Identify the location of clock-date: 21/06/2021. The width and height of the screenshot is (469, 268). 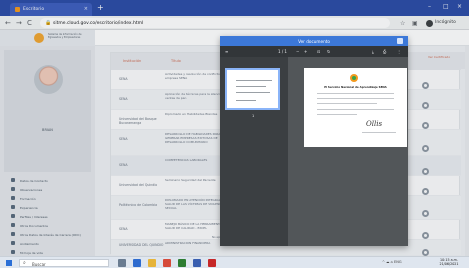
(449, 264).